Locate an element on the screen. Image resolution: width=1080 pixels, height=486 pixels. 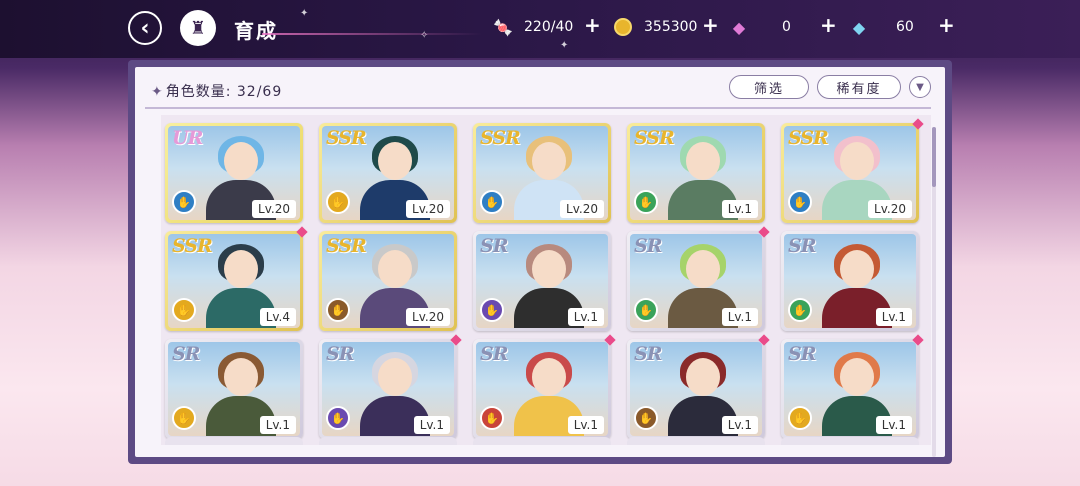
character-card: UR ✋ Lv.20 is located at coordinates (234, 173).